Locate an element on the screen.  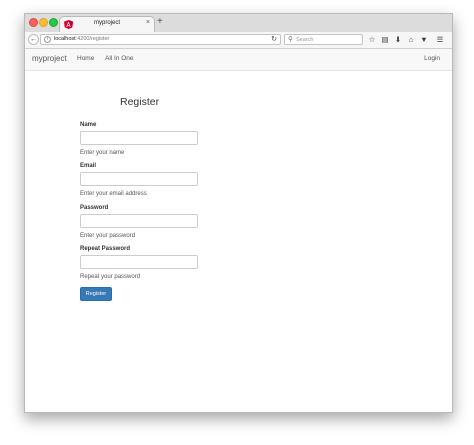
name-label: Name is located at coordinates (88, 125).